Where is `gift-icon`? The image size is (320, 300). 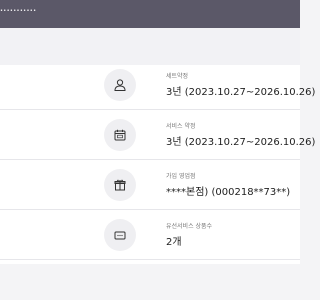 gift-icon is located at coordinates (120, 185).